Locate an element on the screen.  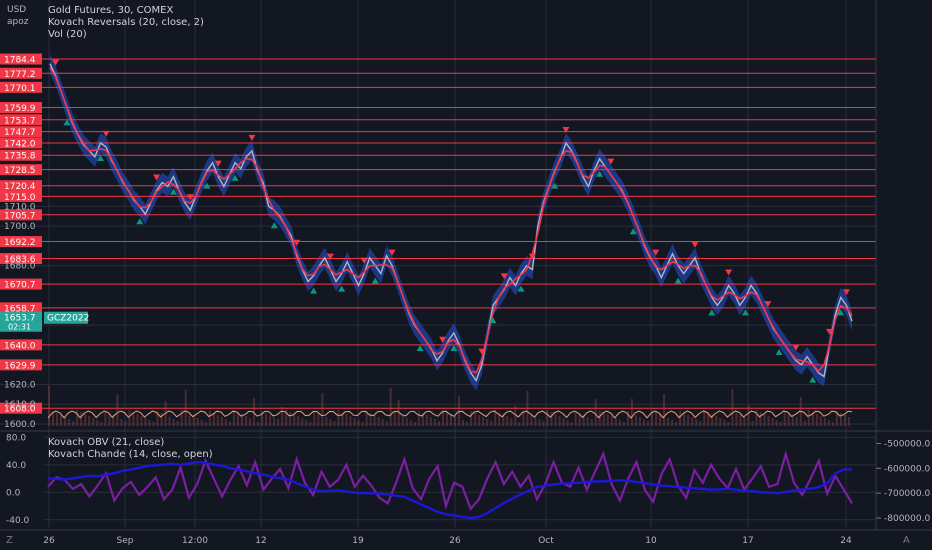
instrument-title: Gold Futures, 30, COMEX is located at coordinates (110, 10).